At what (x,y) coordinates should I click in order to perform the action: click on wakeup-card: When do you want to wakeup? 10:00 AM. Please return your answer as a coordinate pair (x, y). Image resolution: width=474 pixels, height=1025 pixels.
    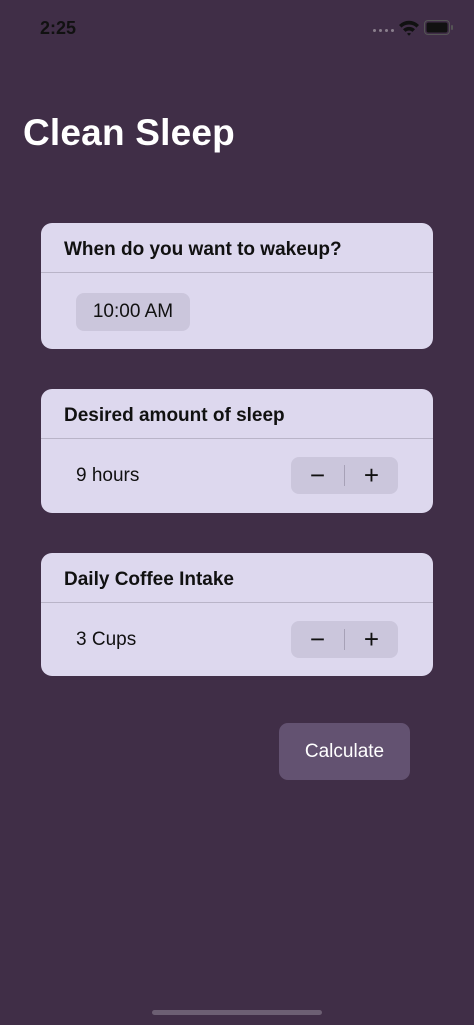
    Looking at the image, I should click on (237, 286).